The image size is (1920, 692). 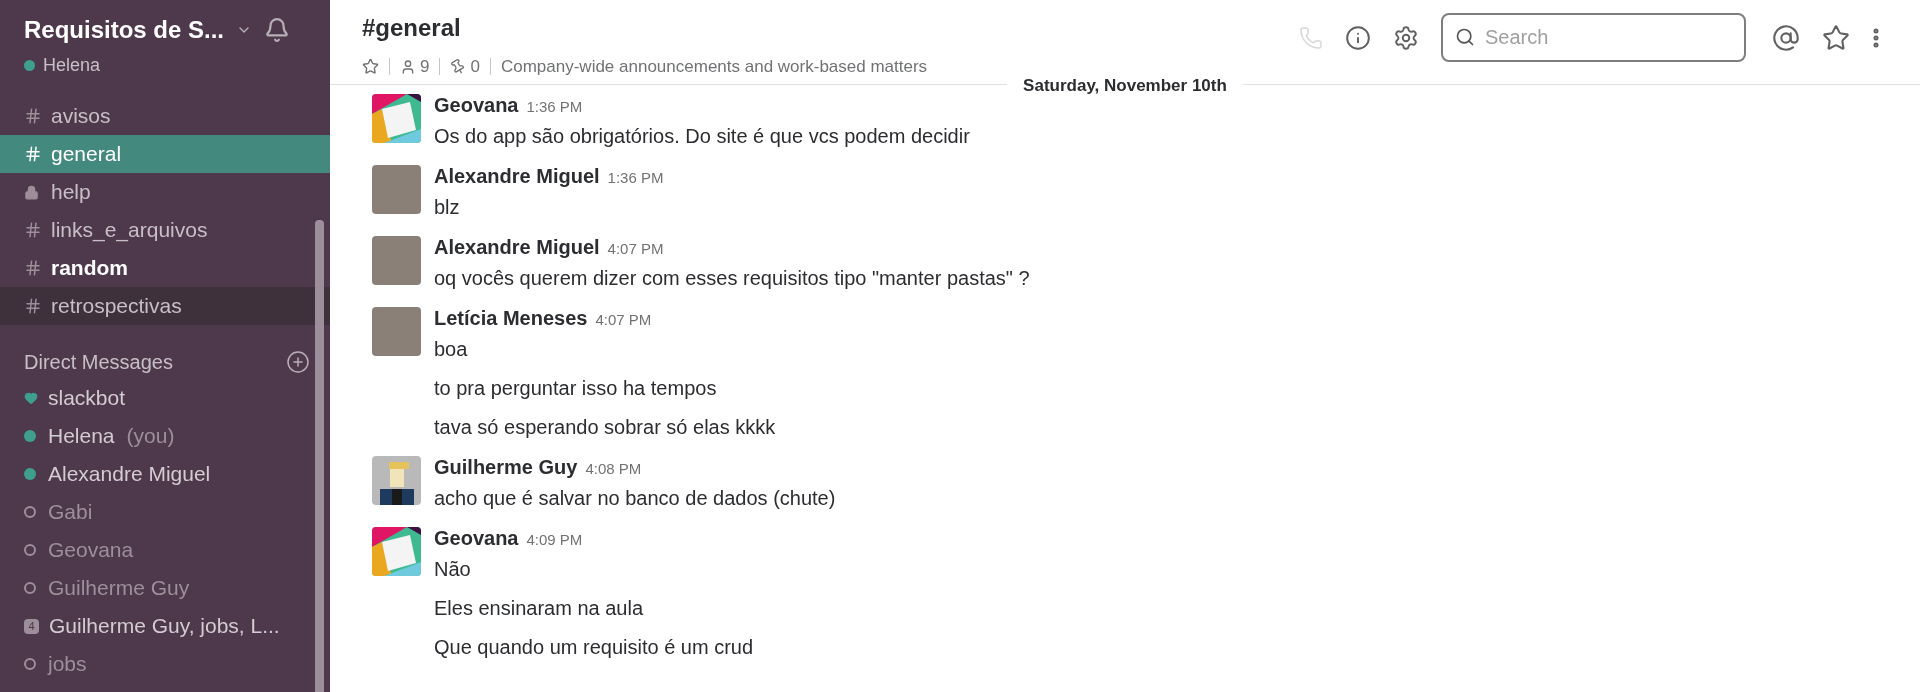 What do you see at coordinates (165, 306) in the screenshot?
I see `channel-item: retrospectivas` at bounding box center [165, 306].